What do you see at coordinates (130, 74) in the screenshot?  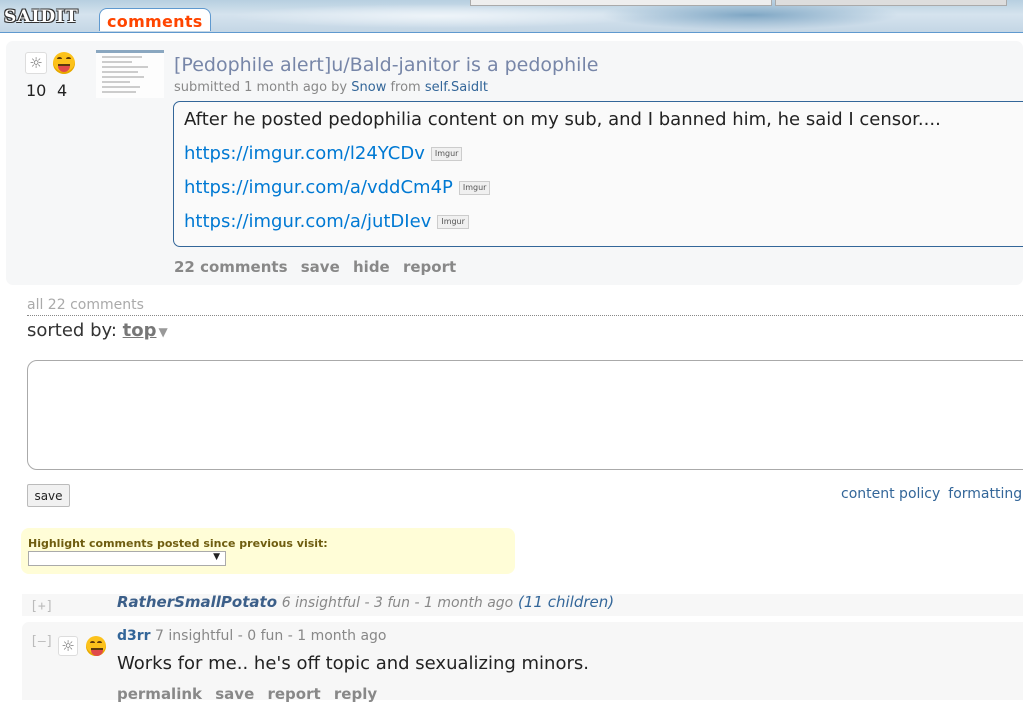 I see `post-thumbnail` at bounding box center [130, 74].